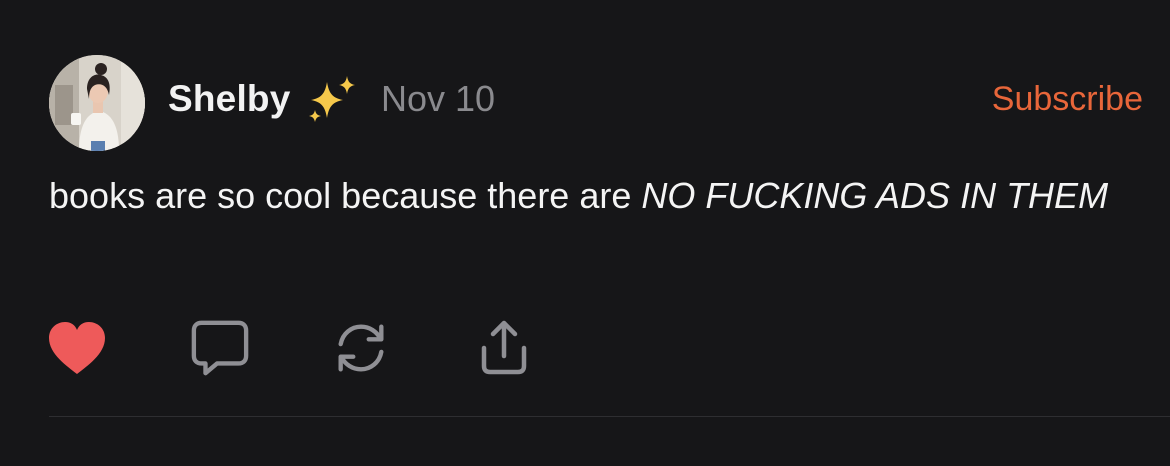  What do you see at coordinates (332, 99) in the screenshot?
I see `sparkles-icon` at bounding box center [332, 99].